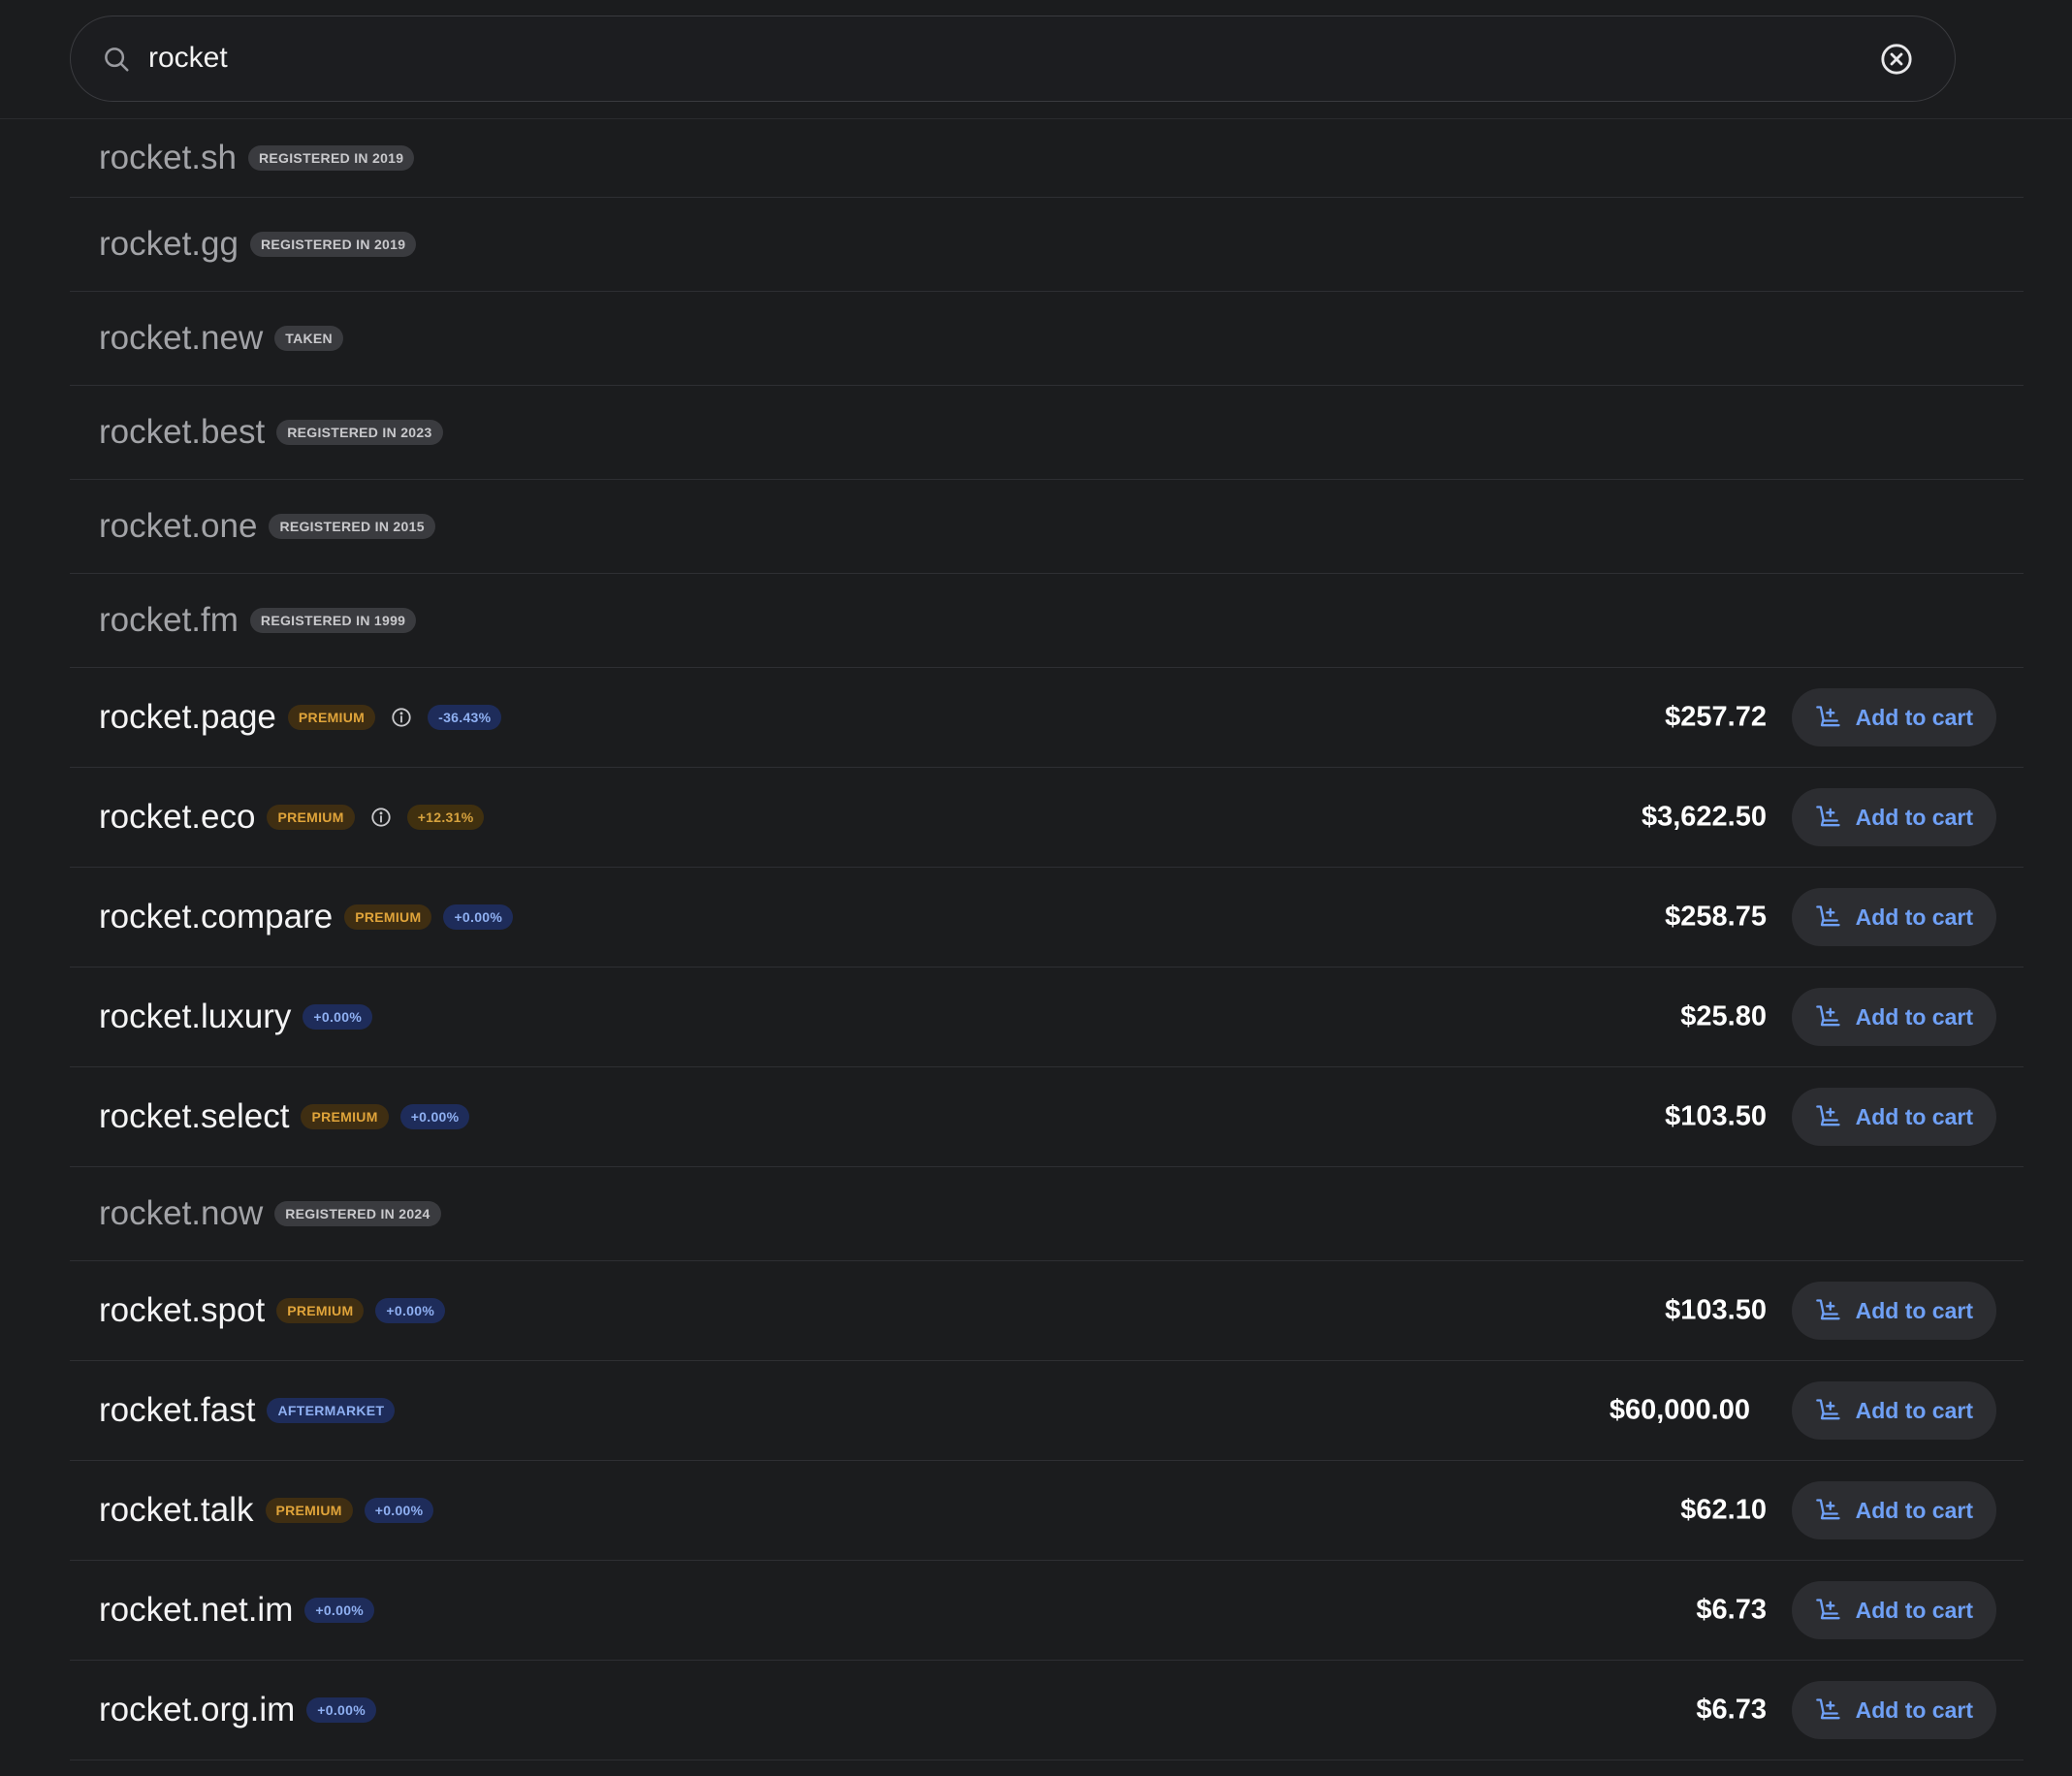 This screenshot has height=1776, width=2072. Describe the element at coordinates (306, 917) in the screenshot. I see `domain-name-group: rocket.compare PREMIUM +0.00%` at that location.